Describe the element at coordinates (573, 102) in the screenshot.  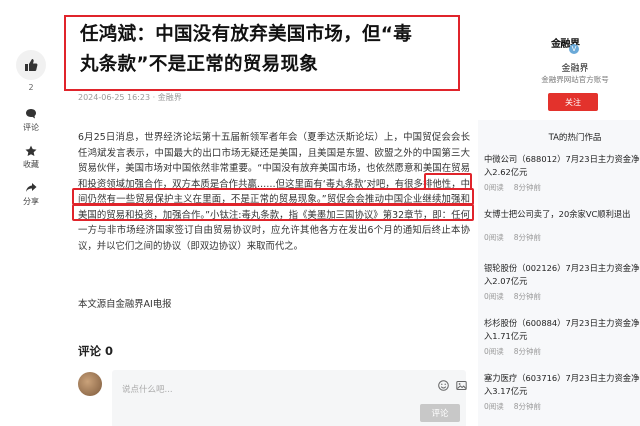
I see `follow-button: 关注` at that location.